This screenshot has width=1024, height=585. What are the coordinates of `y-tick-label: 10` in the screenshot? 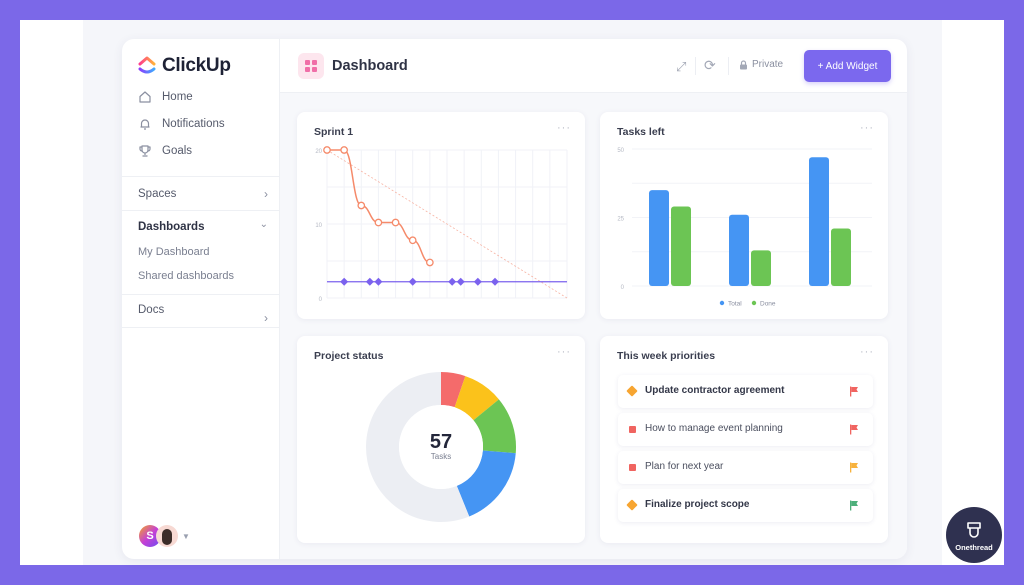 It's located at (318, 226).